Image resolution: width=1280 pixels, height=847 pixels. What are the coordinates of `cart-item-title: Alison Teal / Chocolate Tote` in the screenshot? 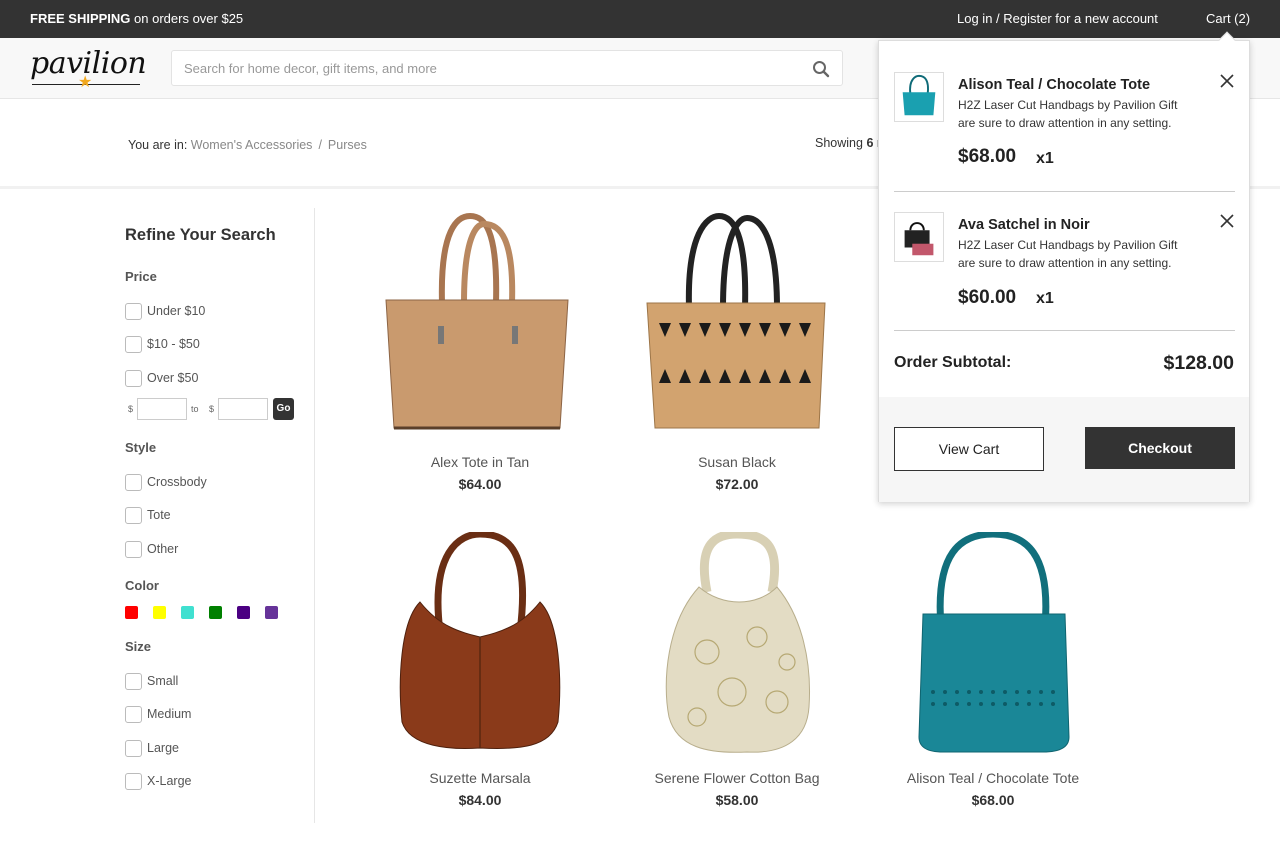 It's located at (1054, 85).